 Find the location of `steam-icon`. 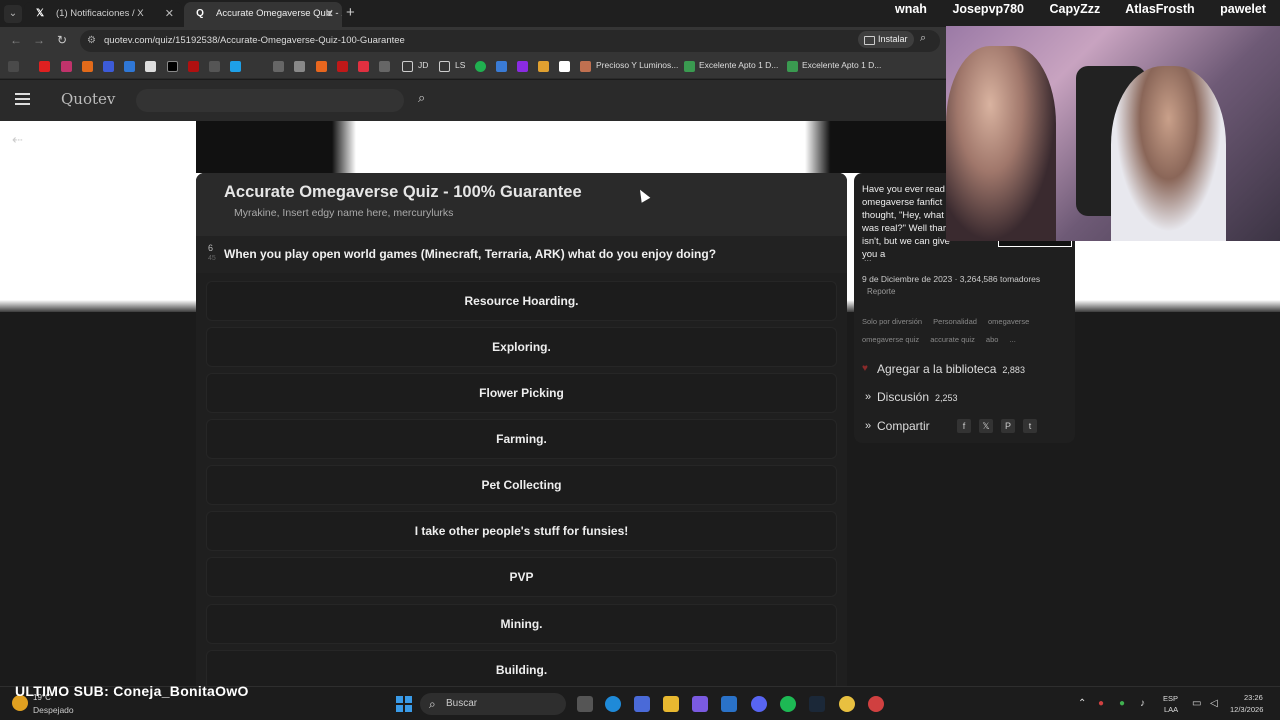

steam-icon is located at coordinates (817, 704).